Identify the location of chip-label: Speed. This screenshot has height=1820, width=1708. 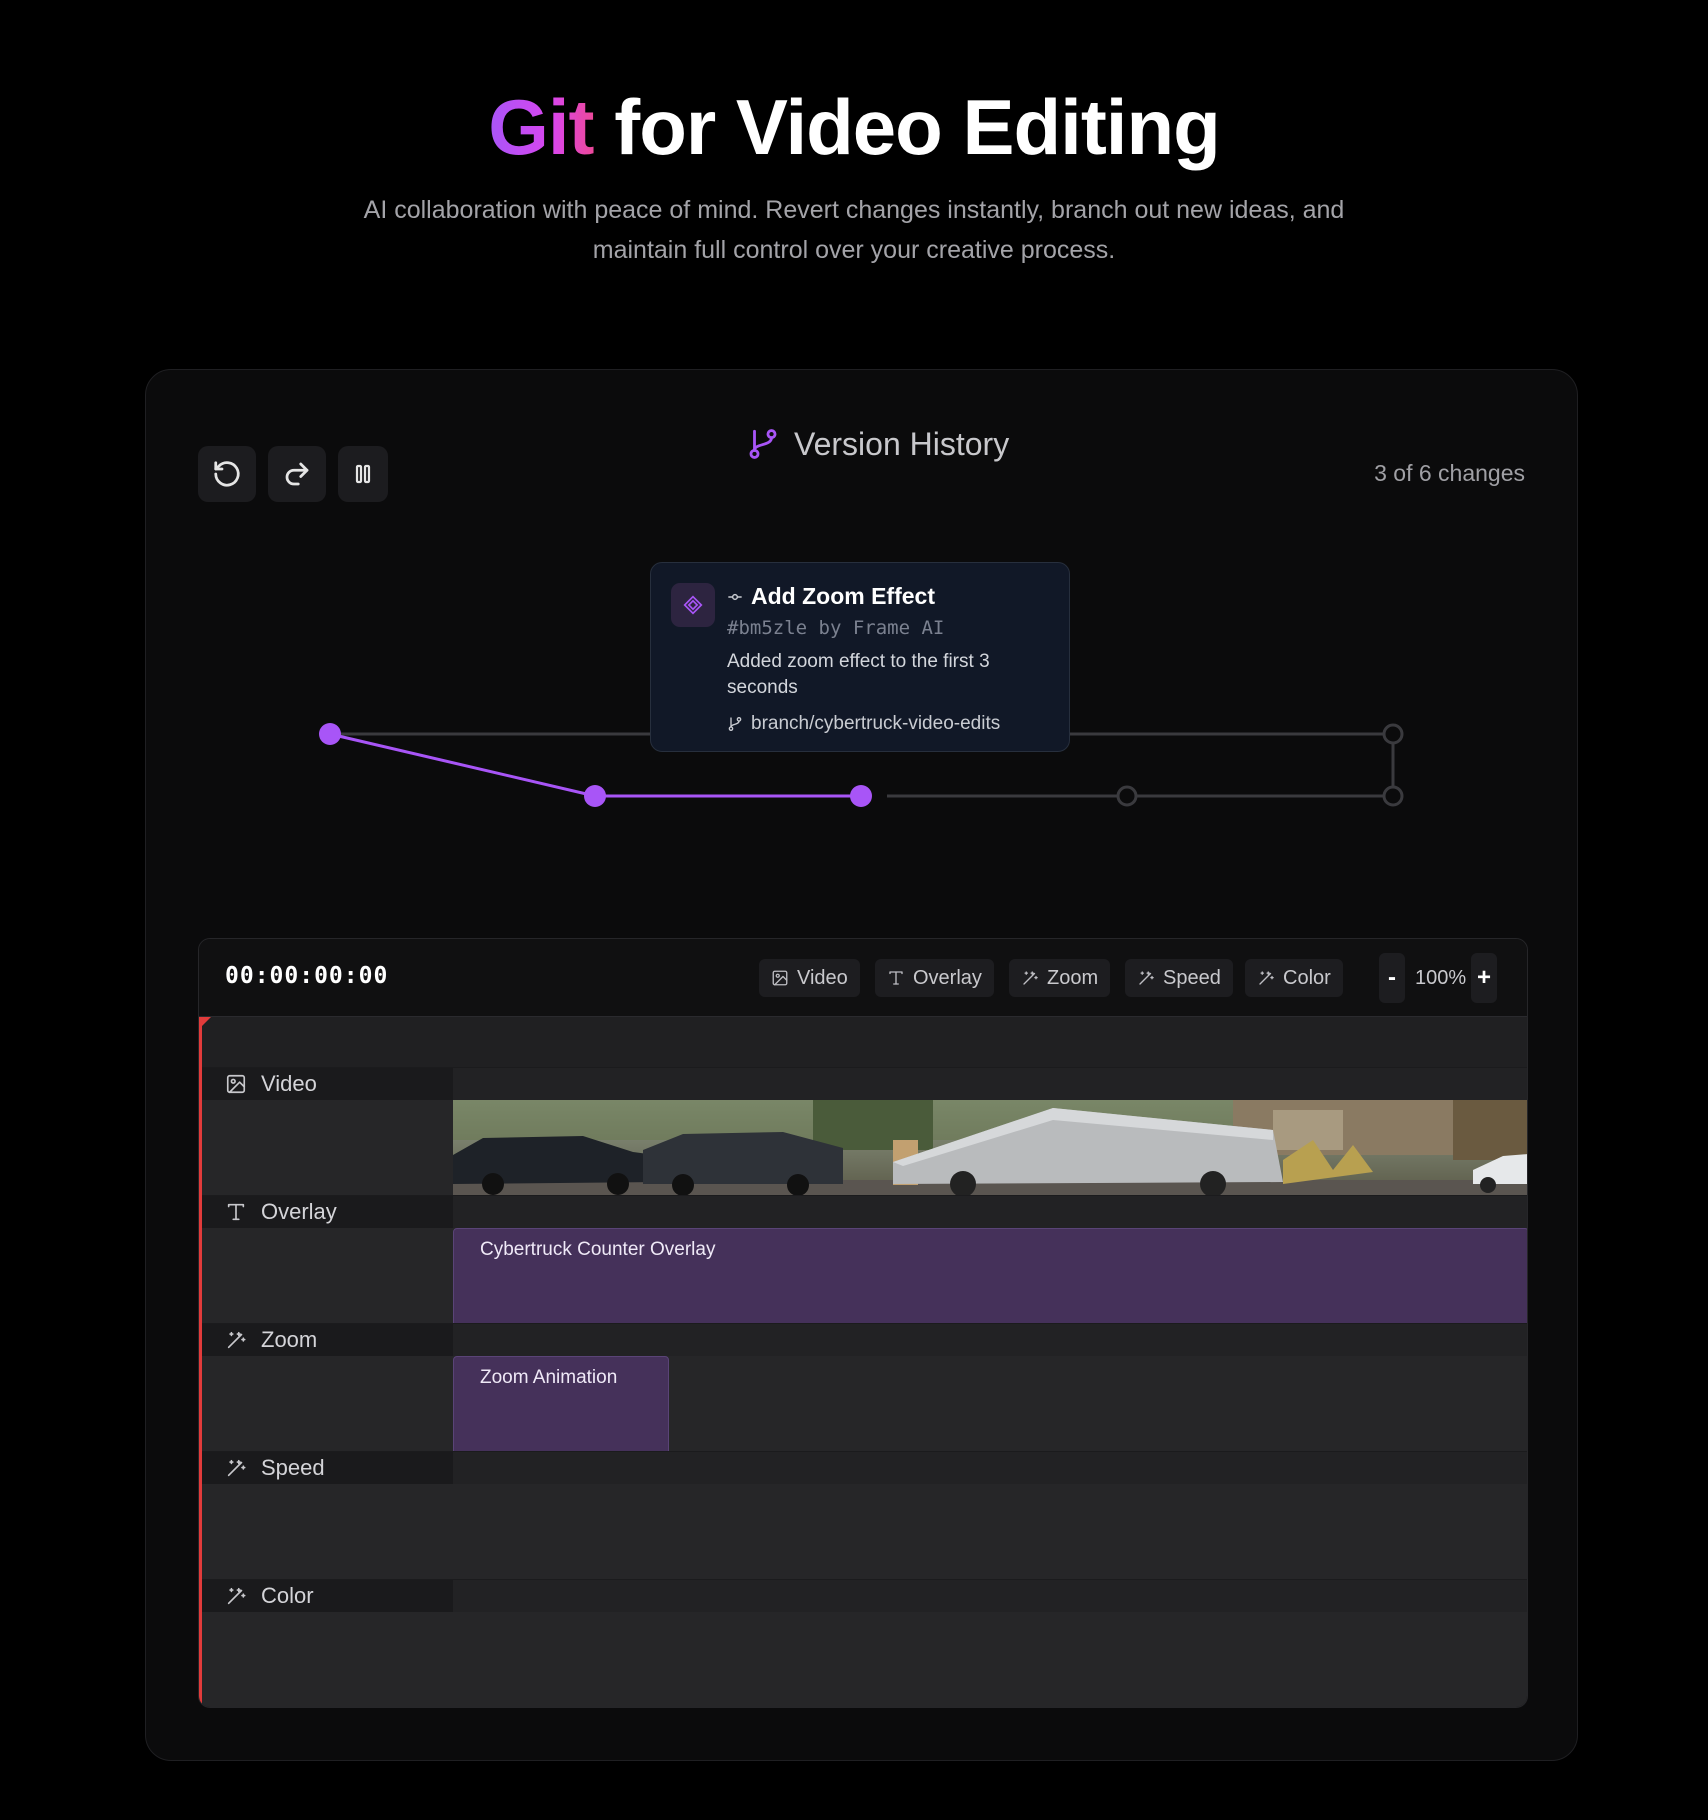
(1192, 977).